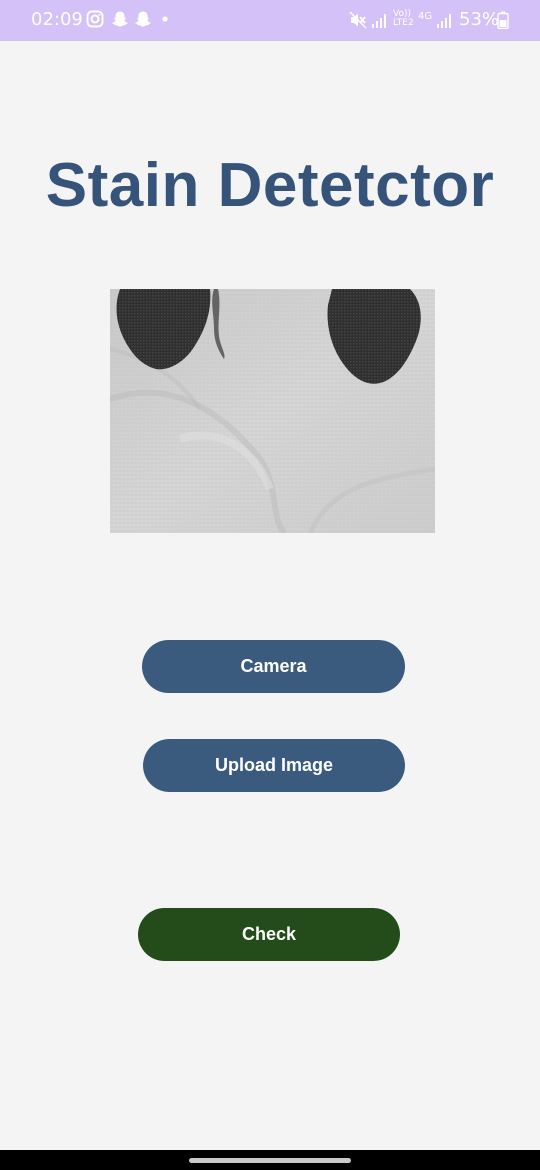 The height and width of the screenshot is (1170, 540). I want to click on camera-button: Camera, so click(273, 666).